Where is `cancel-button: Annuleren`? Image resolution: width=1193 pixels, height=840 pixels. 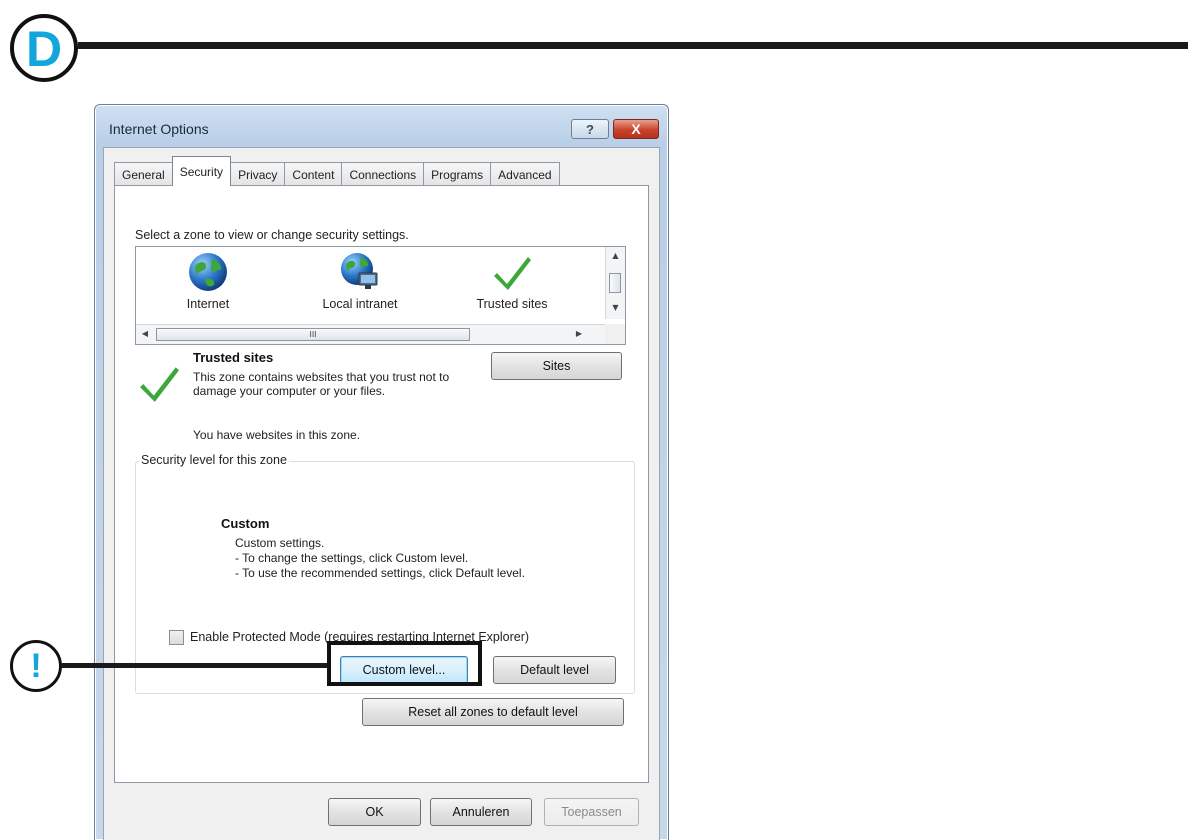 cancel-button: Annuleren is located at coordinates (481, 812).